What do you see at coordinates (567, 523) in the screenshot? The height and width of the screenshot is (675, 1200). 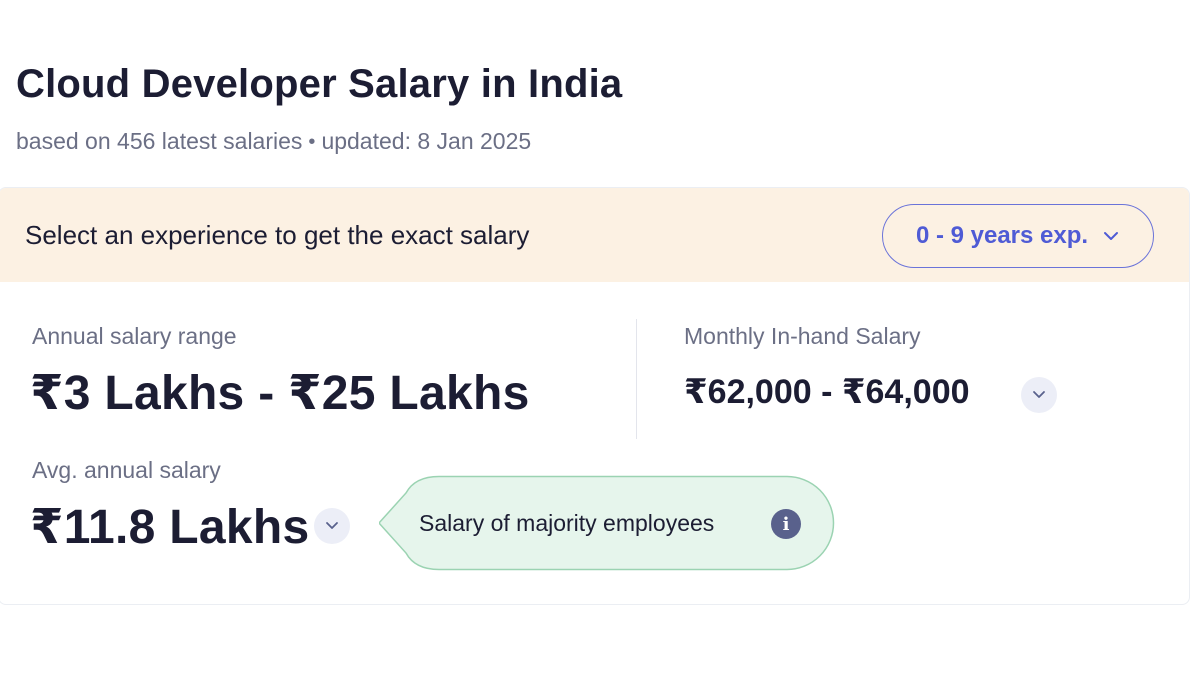 I see `tooltip-text: Salary of majority employees` at bounding box center [567, 523].